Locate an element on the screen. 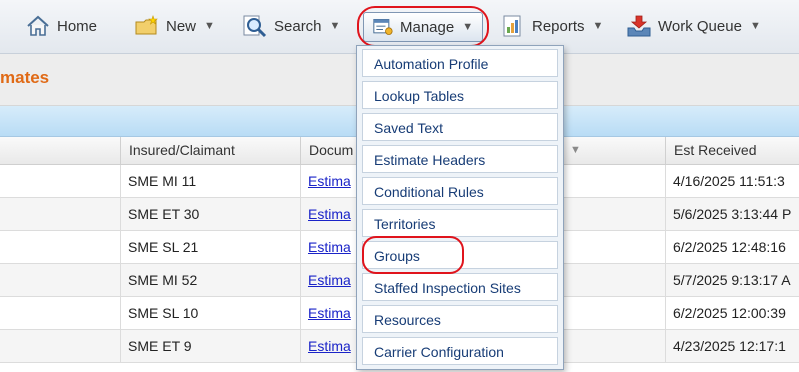 This screenshot has width=799, height=372. reports-icon is located at coordinates (512, 26).